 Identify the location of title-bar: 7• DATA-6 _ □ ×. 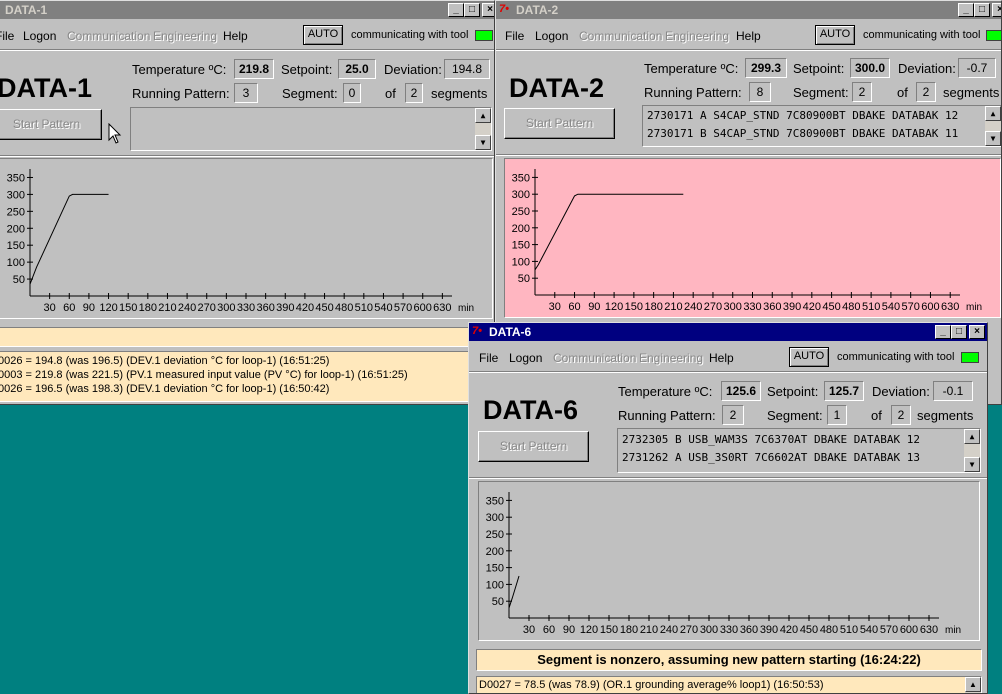
(728, 332).